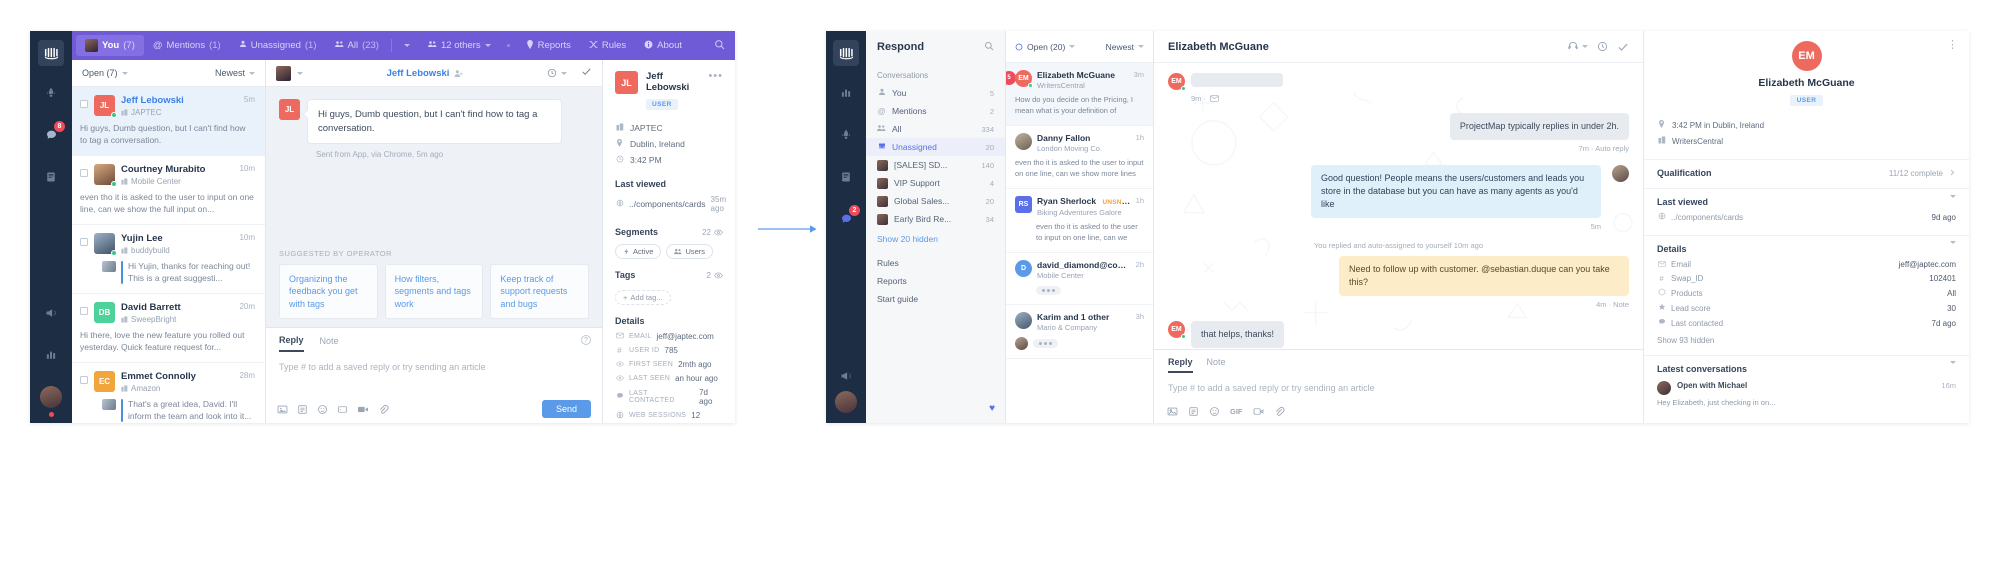  Describe the element at coordinates (935, 147) in the screenshot. I see `sidebar-item-unassigned: Unassigned 20` at that location.